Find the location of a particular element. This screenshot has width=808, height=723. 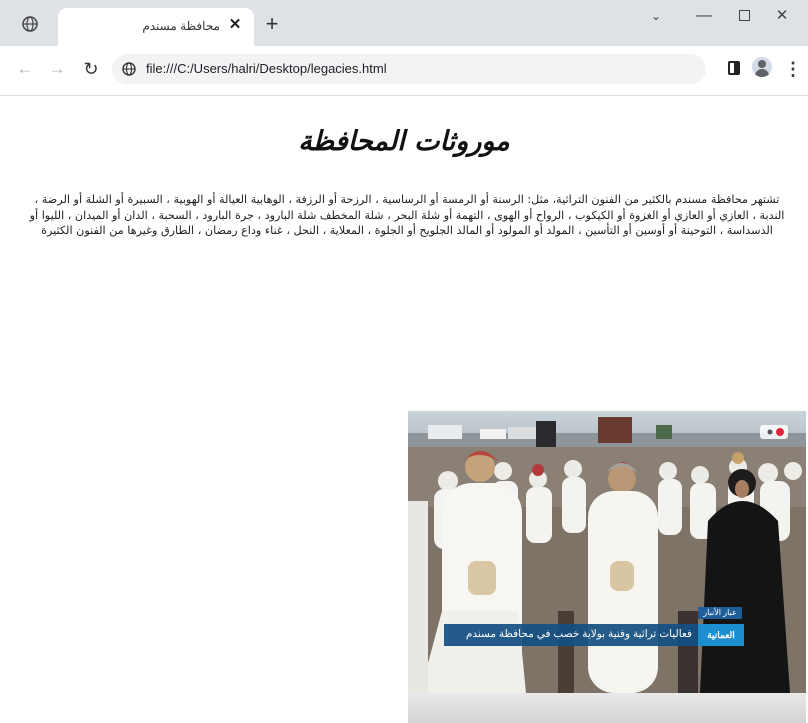

minimize-icon: — is located at coordinates (704, 16).